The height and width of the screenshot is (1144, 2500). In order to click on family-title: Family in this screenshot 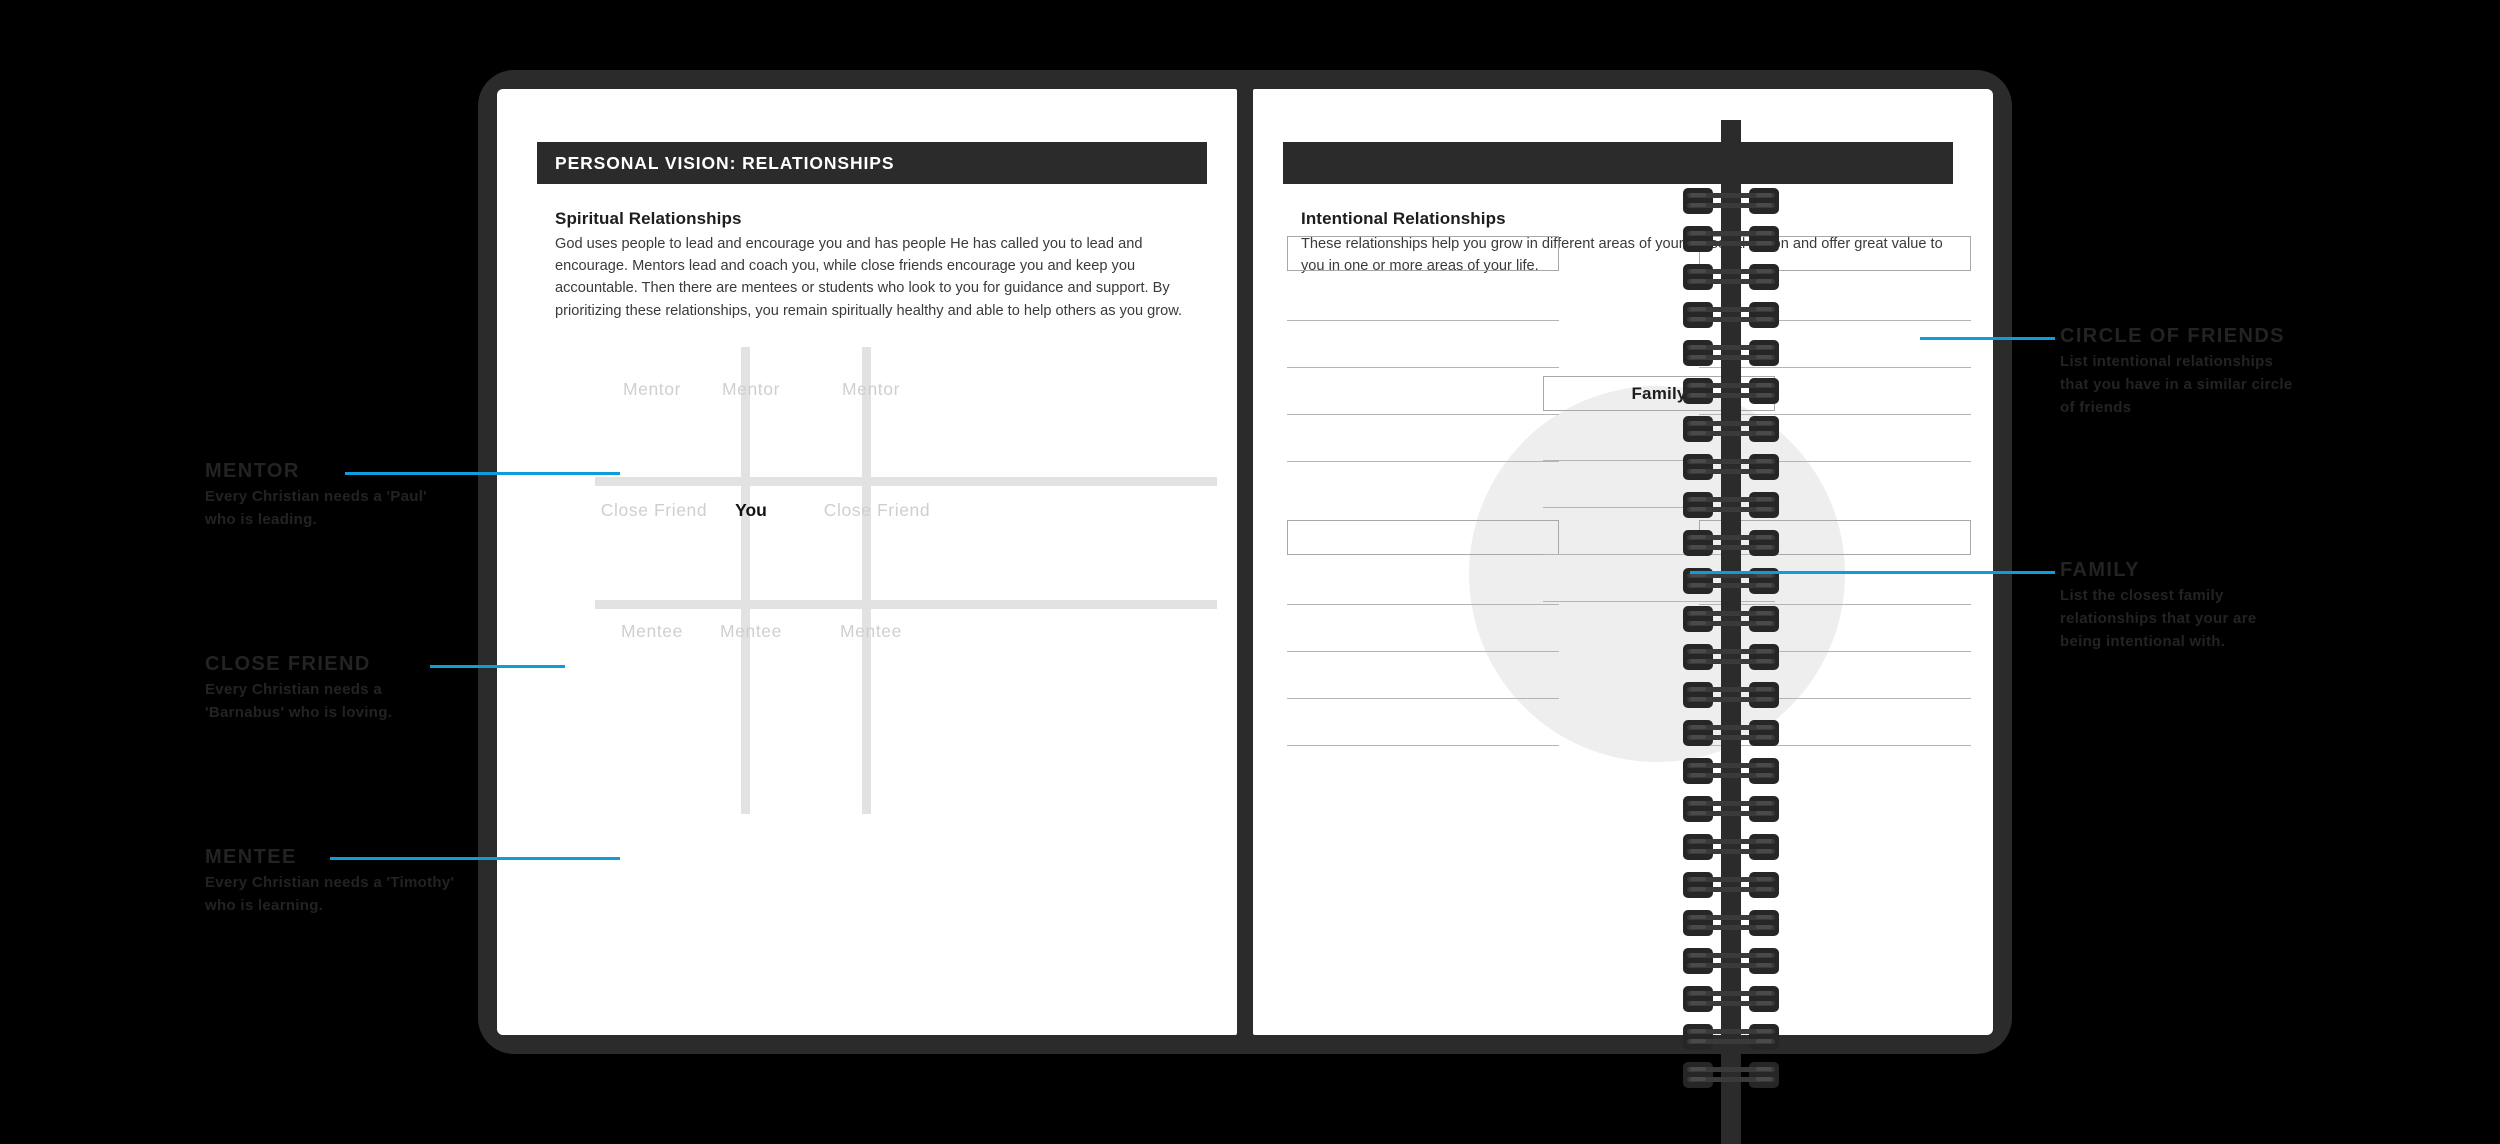, I will do `click(1659, 393)`.